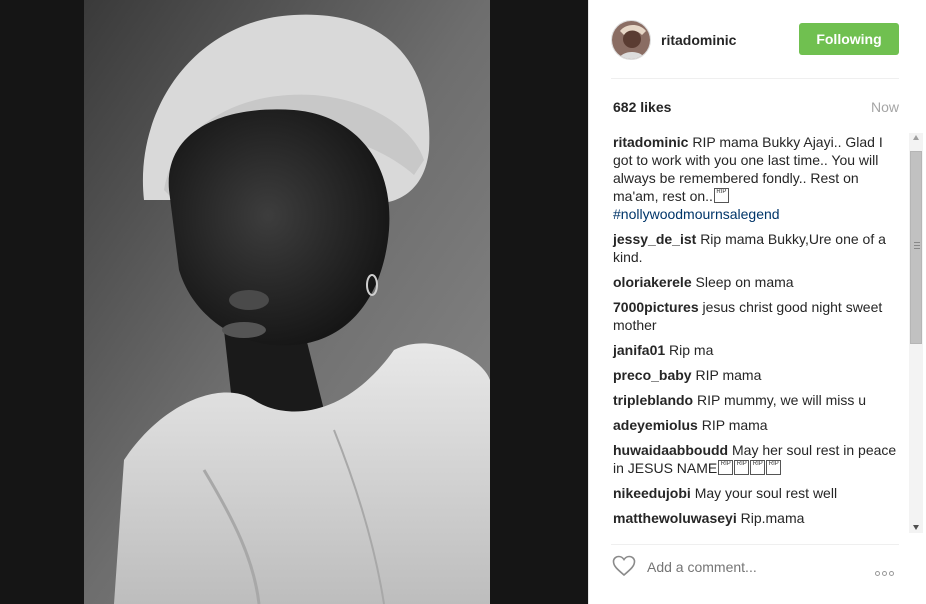  I want to click on comment-item: preco_baby RIP mama, so click(756, 375).